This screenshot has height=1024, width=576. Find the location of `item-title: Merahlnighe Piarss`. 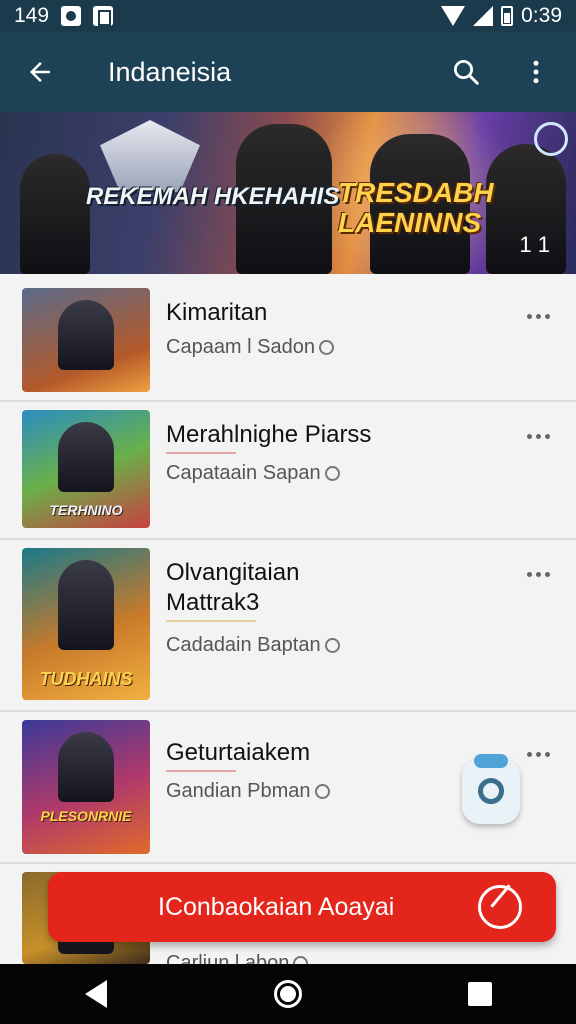

item-title: Merahlnighe Piarss is located at coordinates (269, 434).